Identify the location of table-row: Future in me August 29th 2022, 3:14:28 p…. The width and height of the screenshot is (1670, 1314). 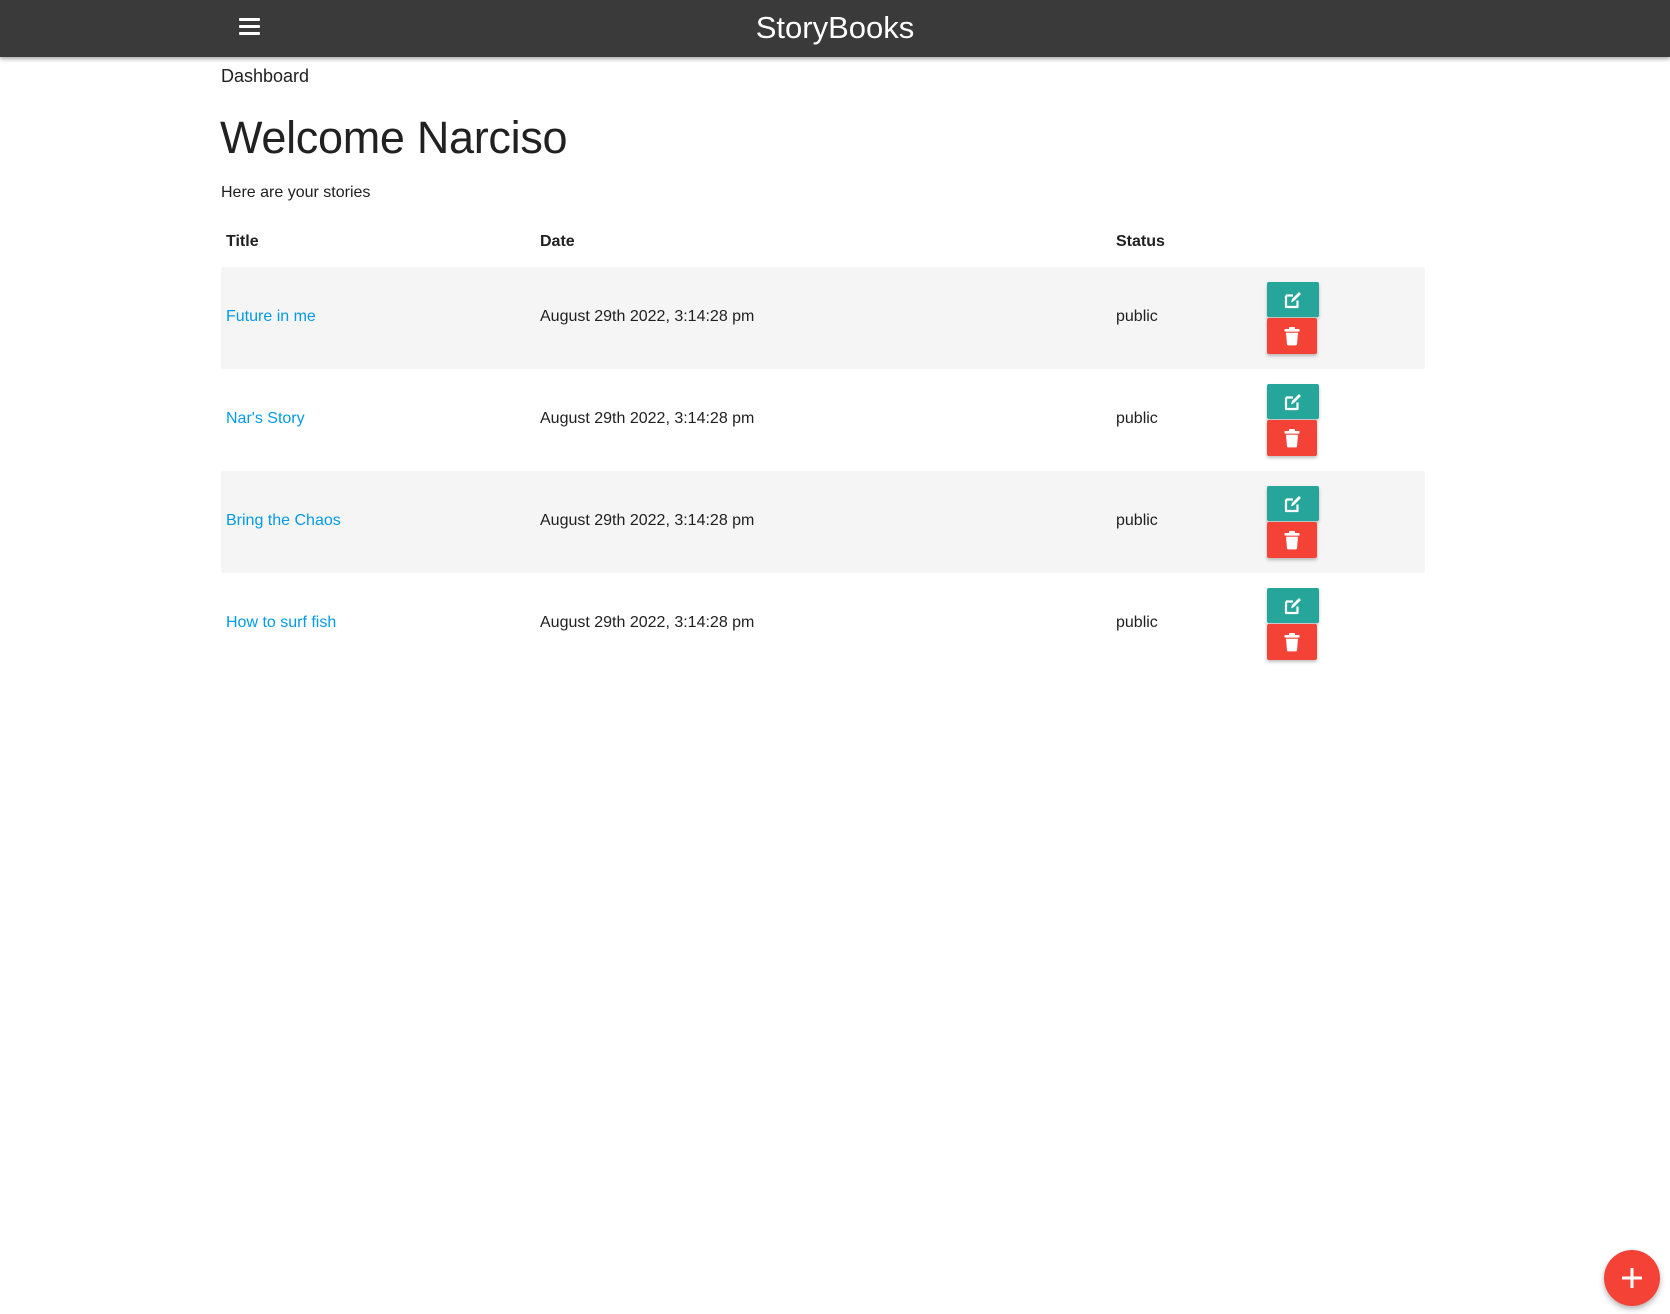
(823, 318).